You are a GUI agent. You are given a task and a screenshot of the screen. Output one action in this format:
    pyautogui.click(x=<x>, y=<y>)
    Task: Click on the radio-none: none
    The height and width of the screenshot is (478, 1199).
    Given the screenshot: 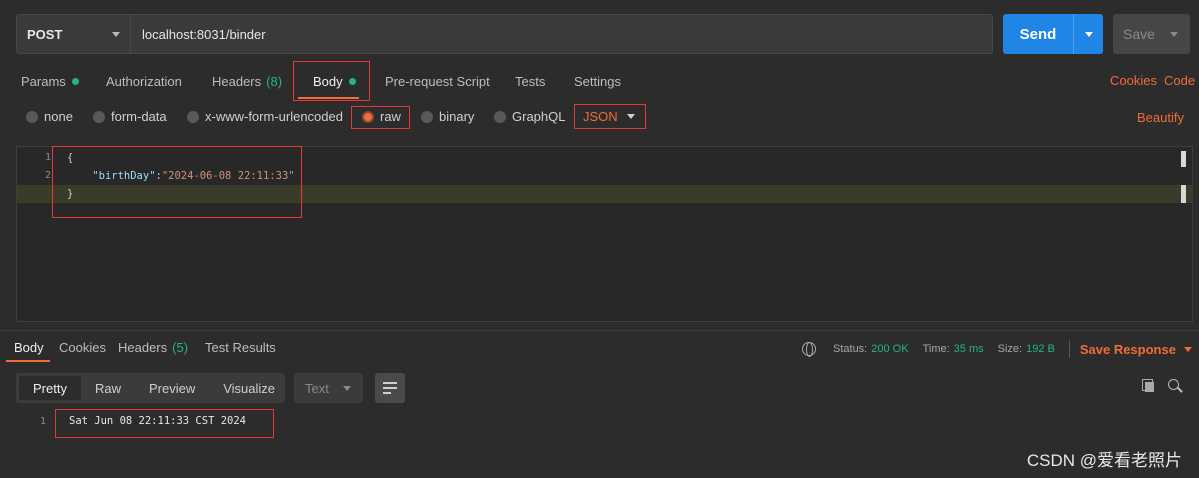 What is the action you would take?
    pyautogui.click(x=49, y=116)
    